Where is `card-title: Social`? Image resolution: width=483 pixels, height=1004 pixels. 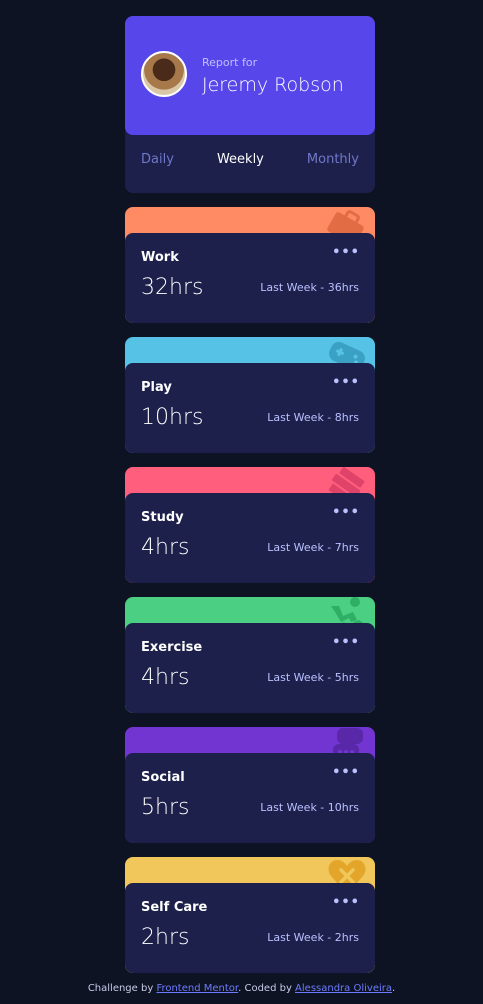
card-title: Social is located at coordinates (163, 777).